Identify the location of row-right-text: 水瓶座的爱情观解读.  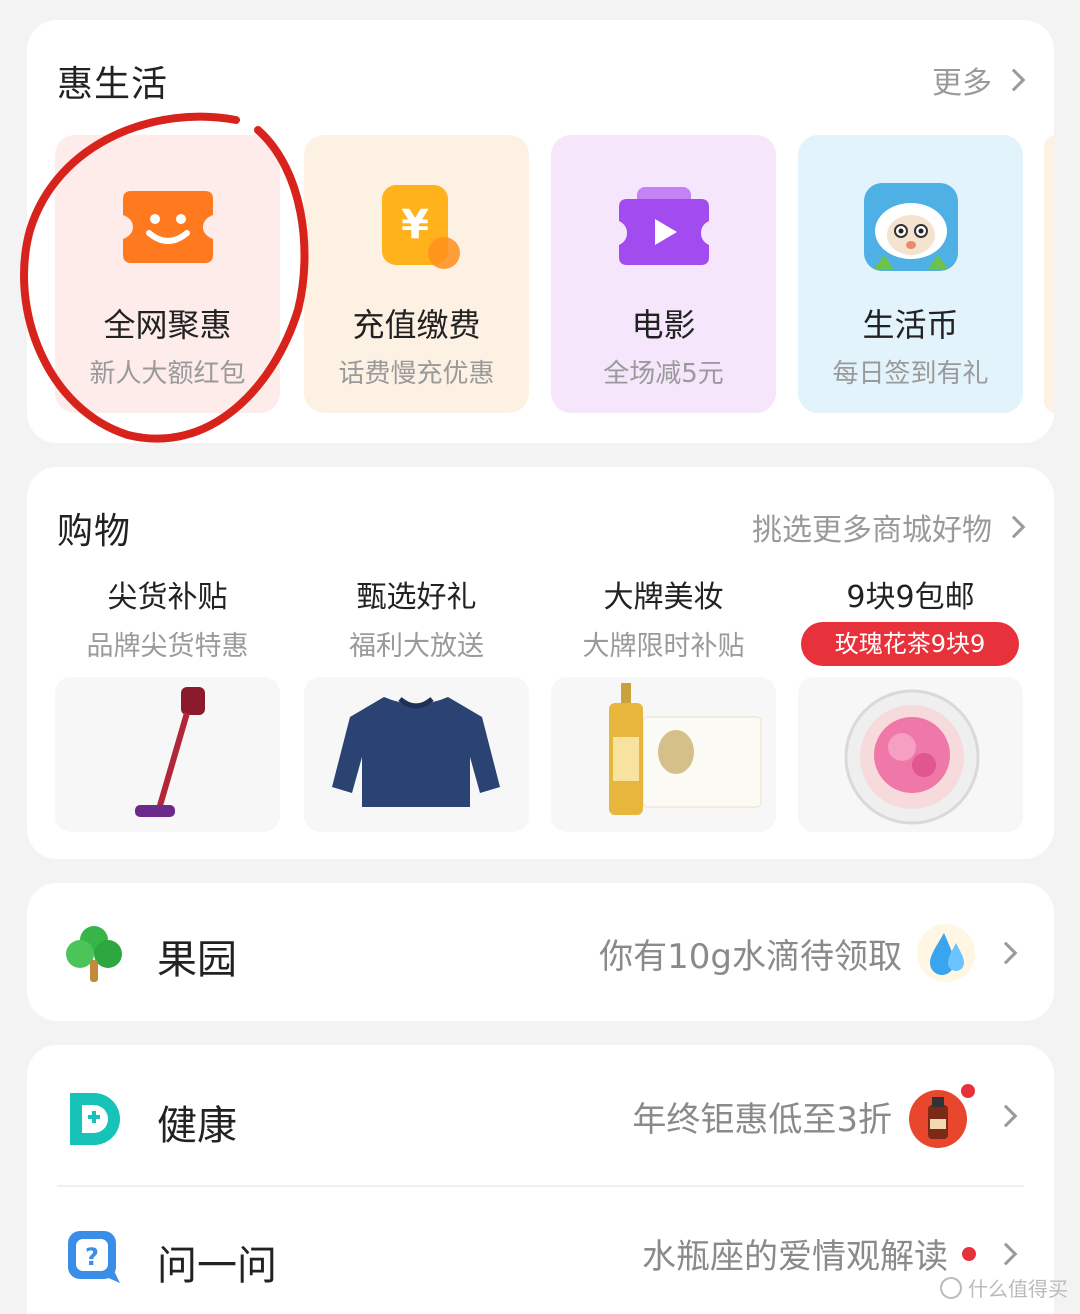
(795, 1257).